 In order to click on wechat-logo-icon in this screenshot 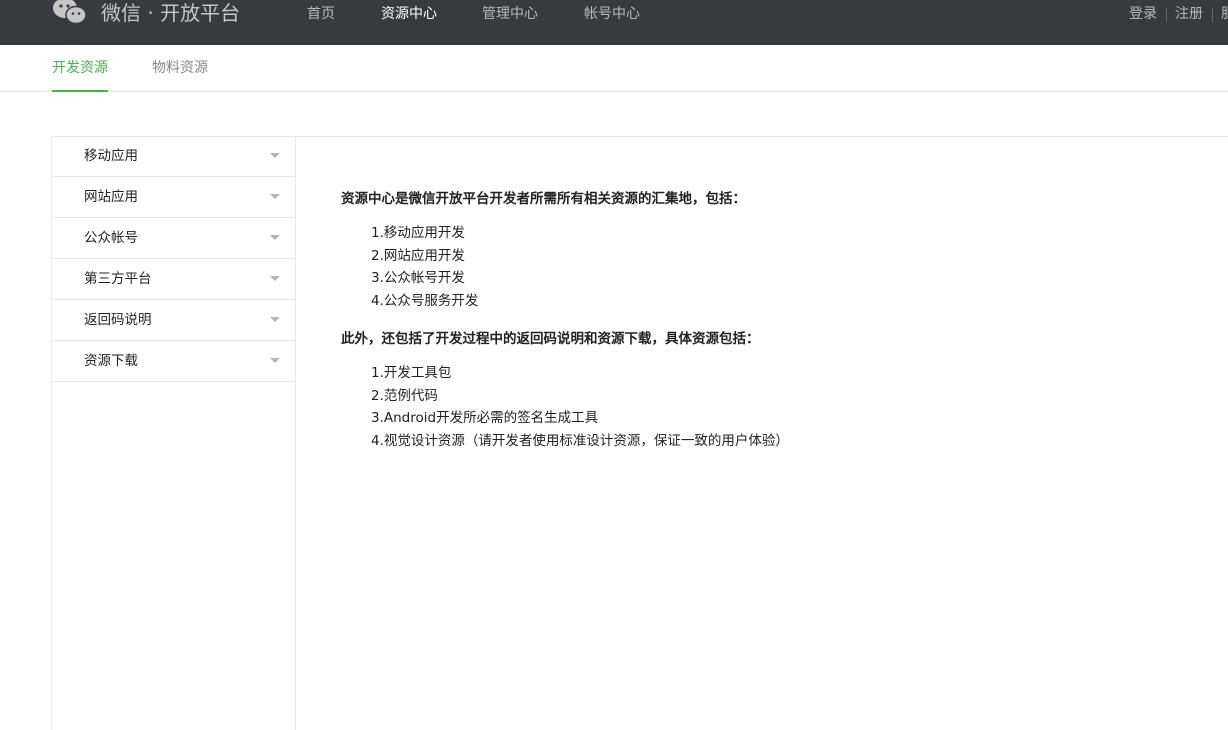, I will do `click(70, 14)`.